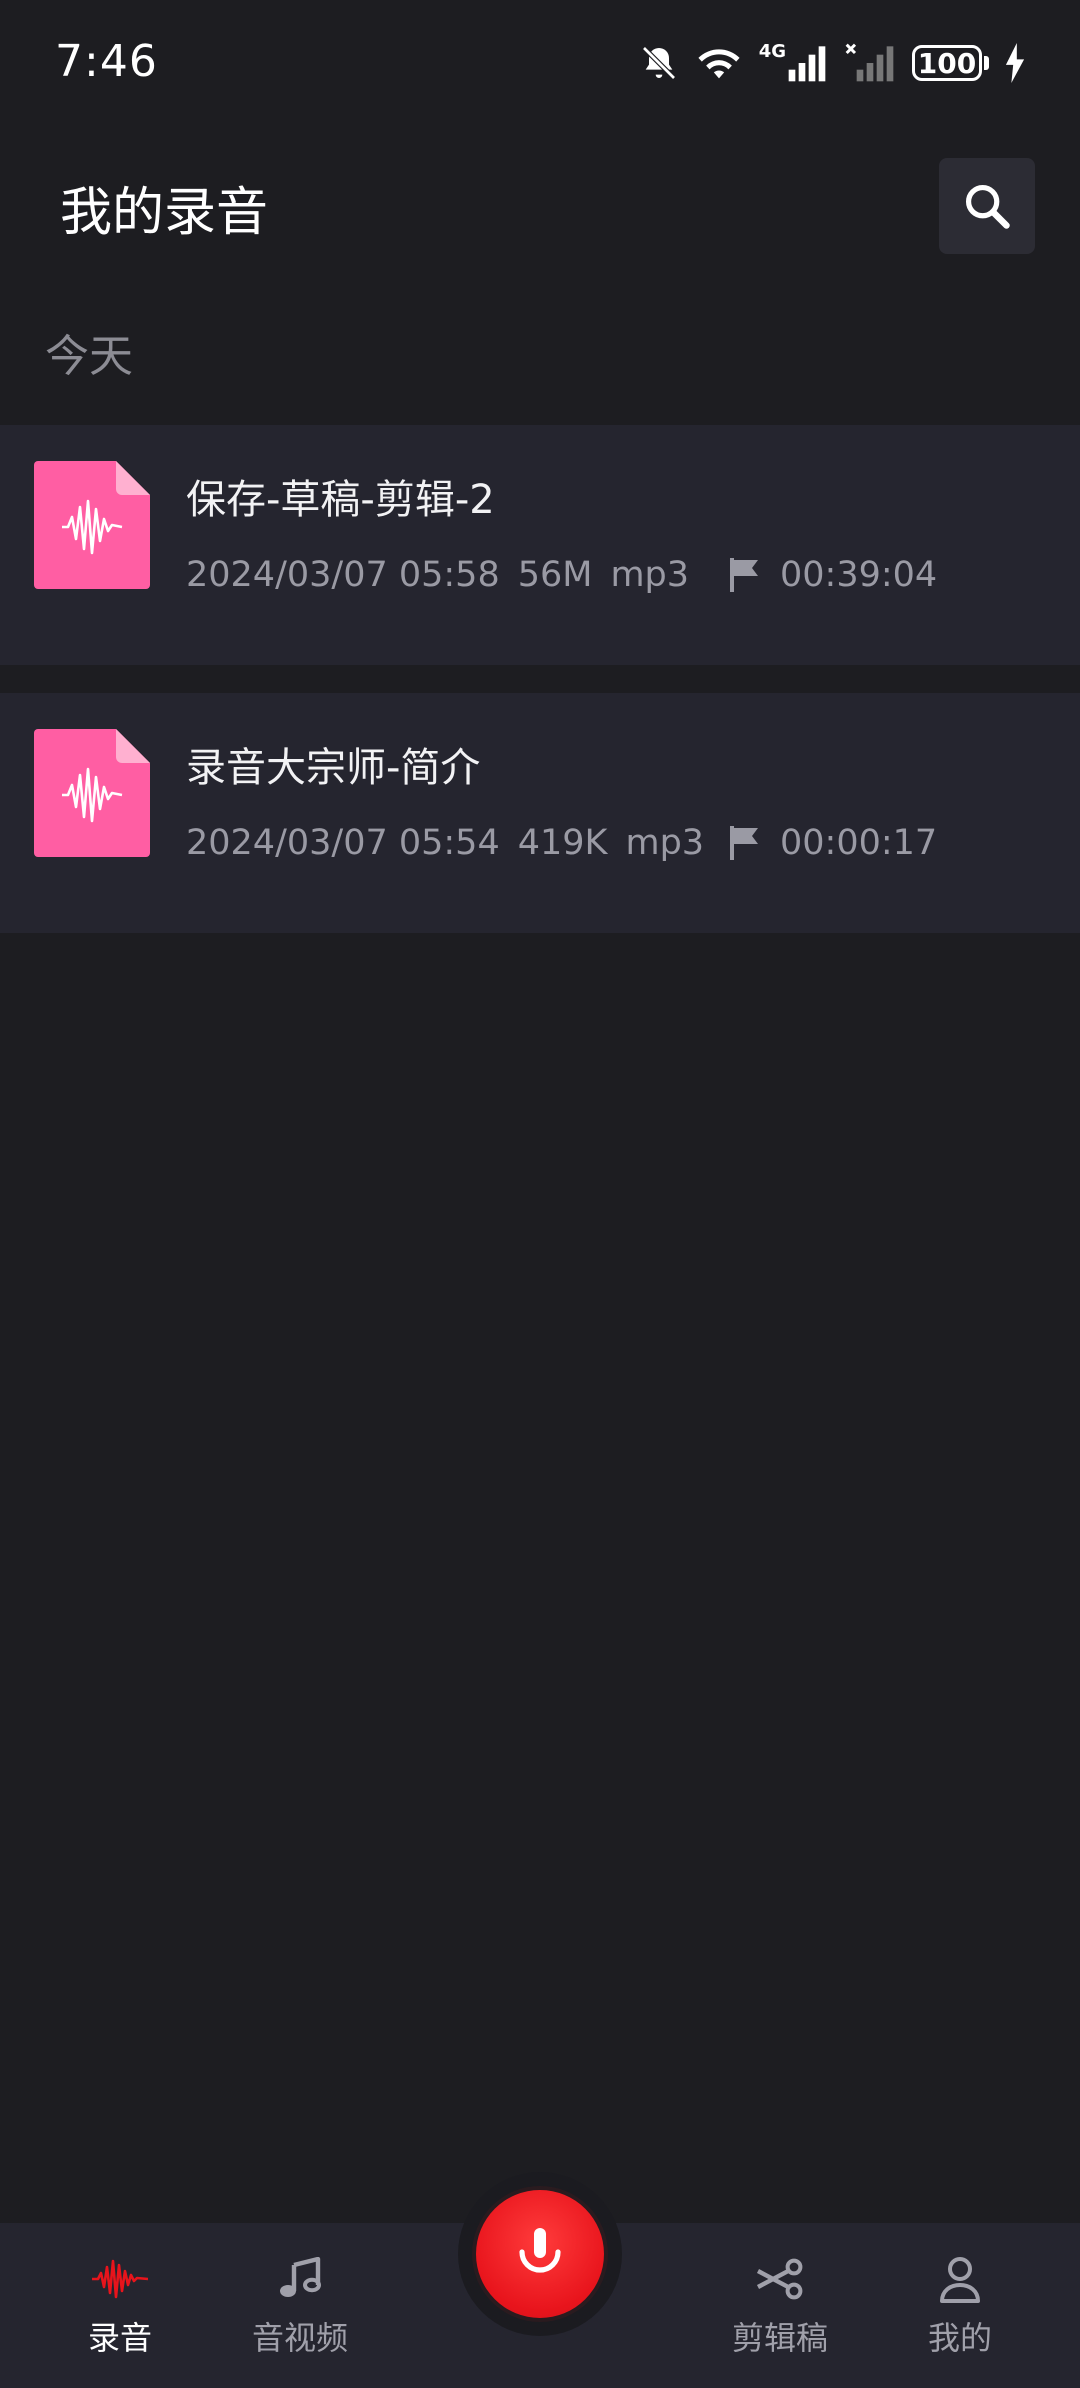 This screenshot has height=2388, width=1080. Describe the element at coordinates (120, 2305) in the screenshot. I see `nav-item-record: 录音` at that location.